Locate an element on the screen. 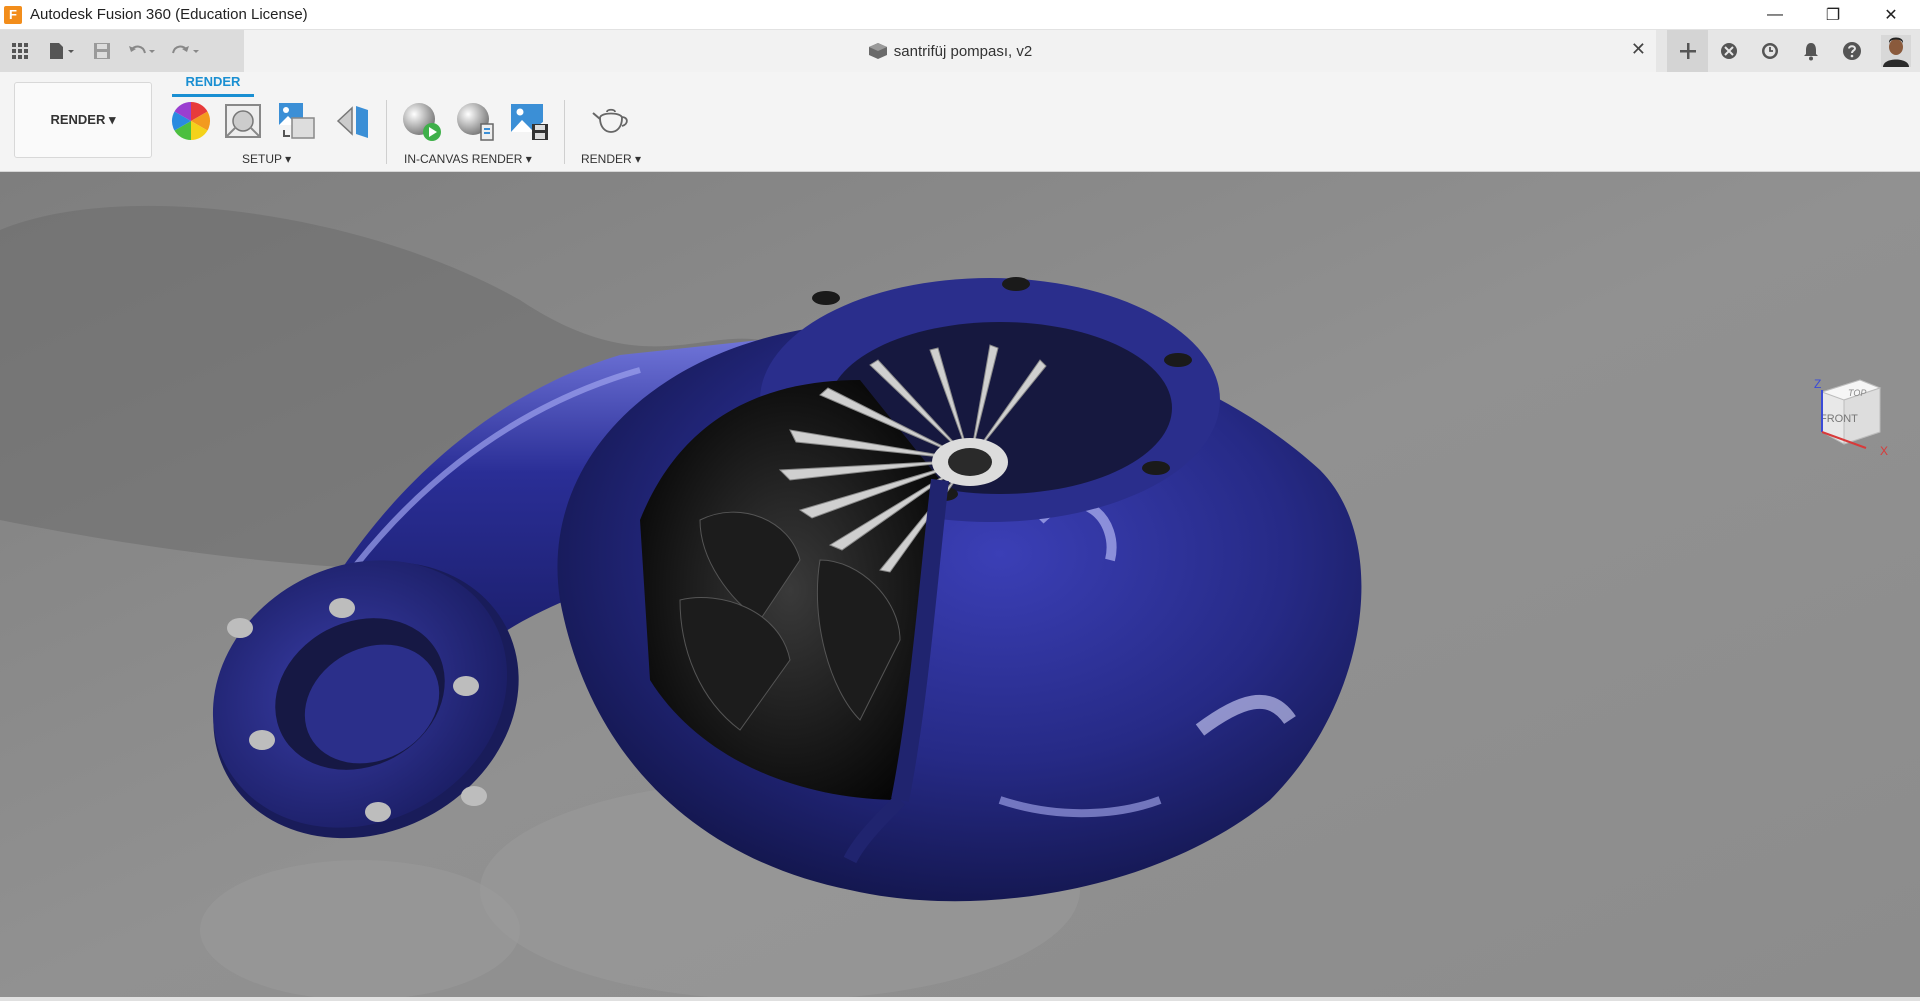 The height and width of the screenshot is (1001, 1920). setup-group-label: SETUP ▾ is located at coordinates (266, 159).